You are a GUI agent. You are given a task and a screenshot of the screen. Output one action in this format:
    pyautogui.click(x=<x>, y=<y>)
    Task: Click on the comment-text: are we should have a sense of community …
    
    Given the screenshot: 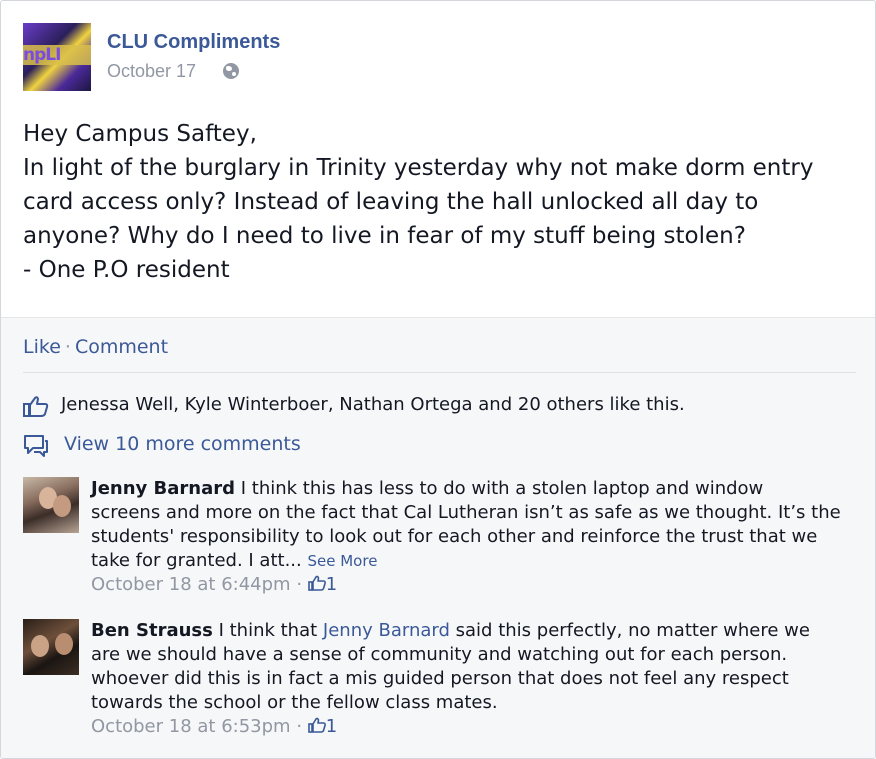 What is the action you would take?
    pyautogui.click(x=439, y=654)
    